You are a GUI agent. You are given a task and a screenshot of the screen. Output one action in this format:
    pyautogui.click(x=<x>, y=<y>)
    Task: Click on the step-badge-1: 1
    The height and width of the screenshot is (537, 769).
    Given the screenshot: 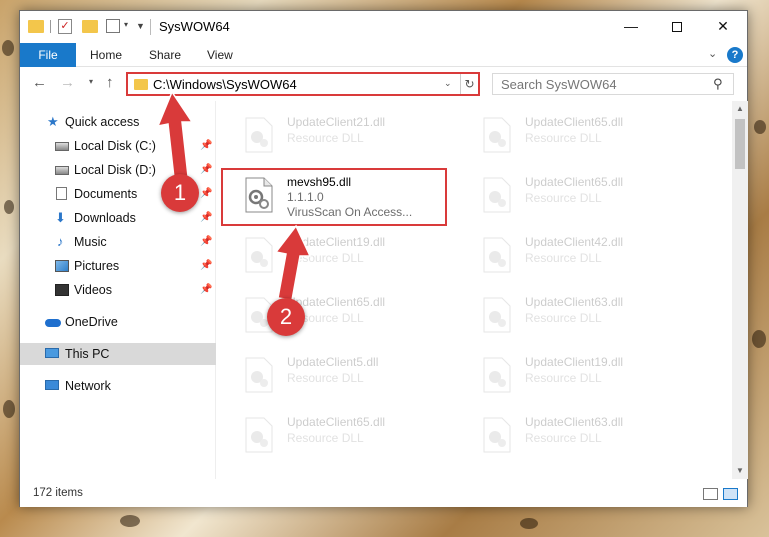 What is the action you would take?
    pyautogui.click(x=180, y=193)
    